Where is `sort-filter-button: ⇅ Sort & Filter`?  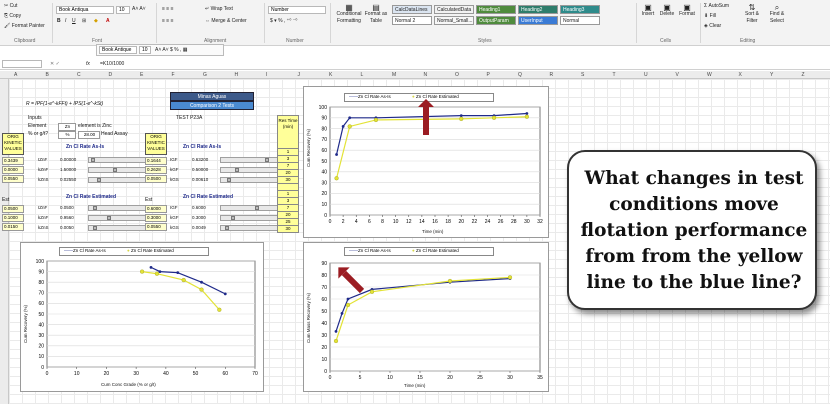 sort-filter-button: ⇅ Sort & Filter is located at coordinates (752, 14).